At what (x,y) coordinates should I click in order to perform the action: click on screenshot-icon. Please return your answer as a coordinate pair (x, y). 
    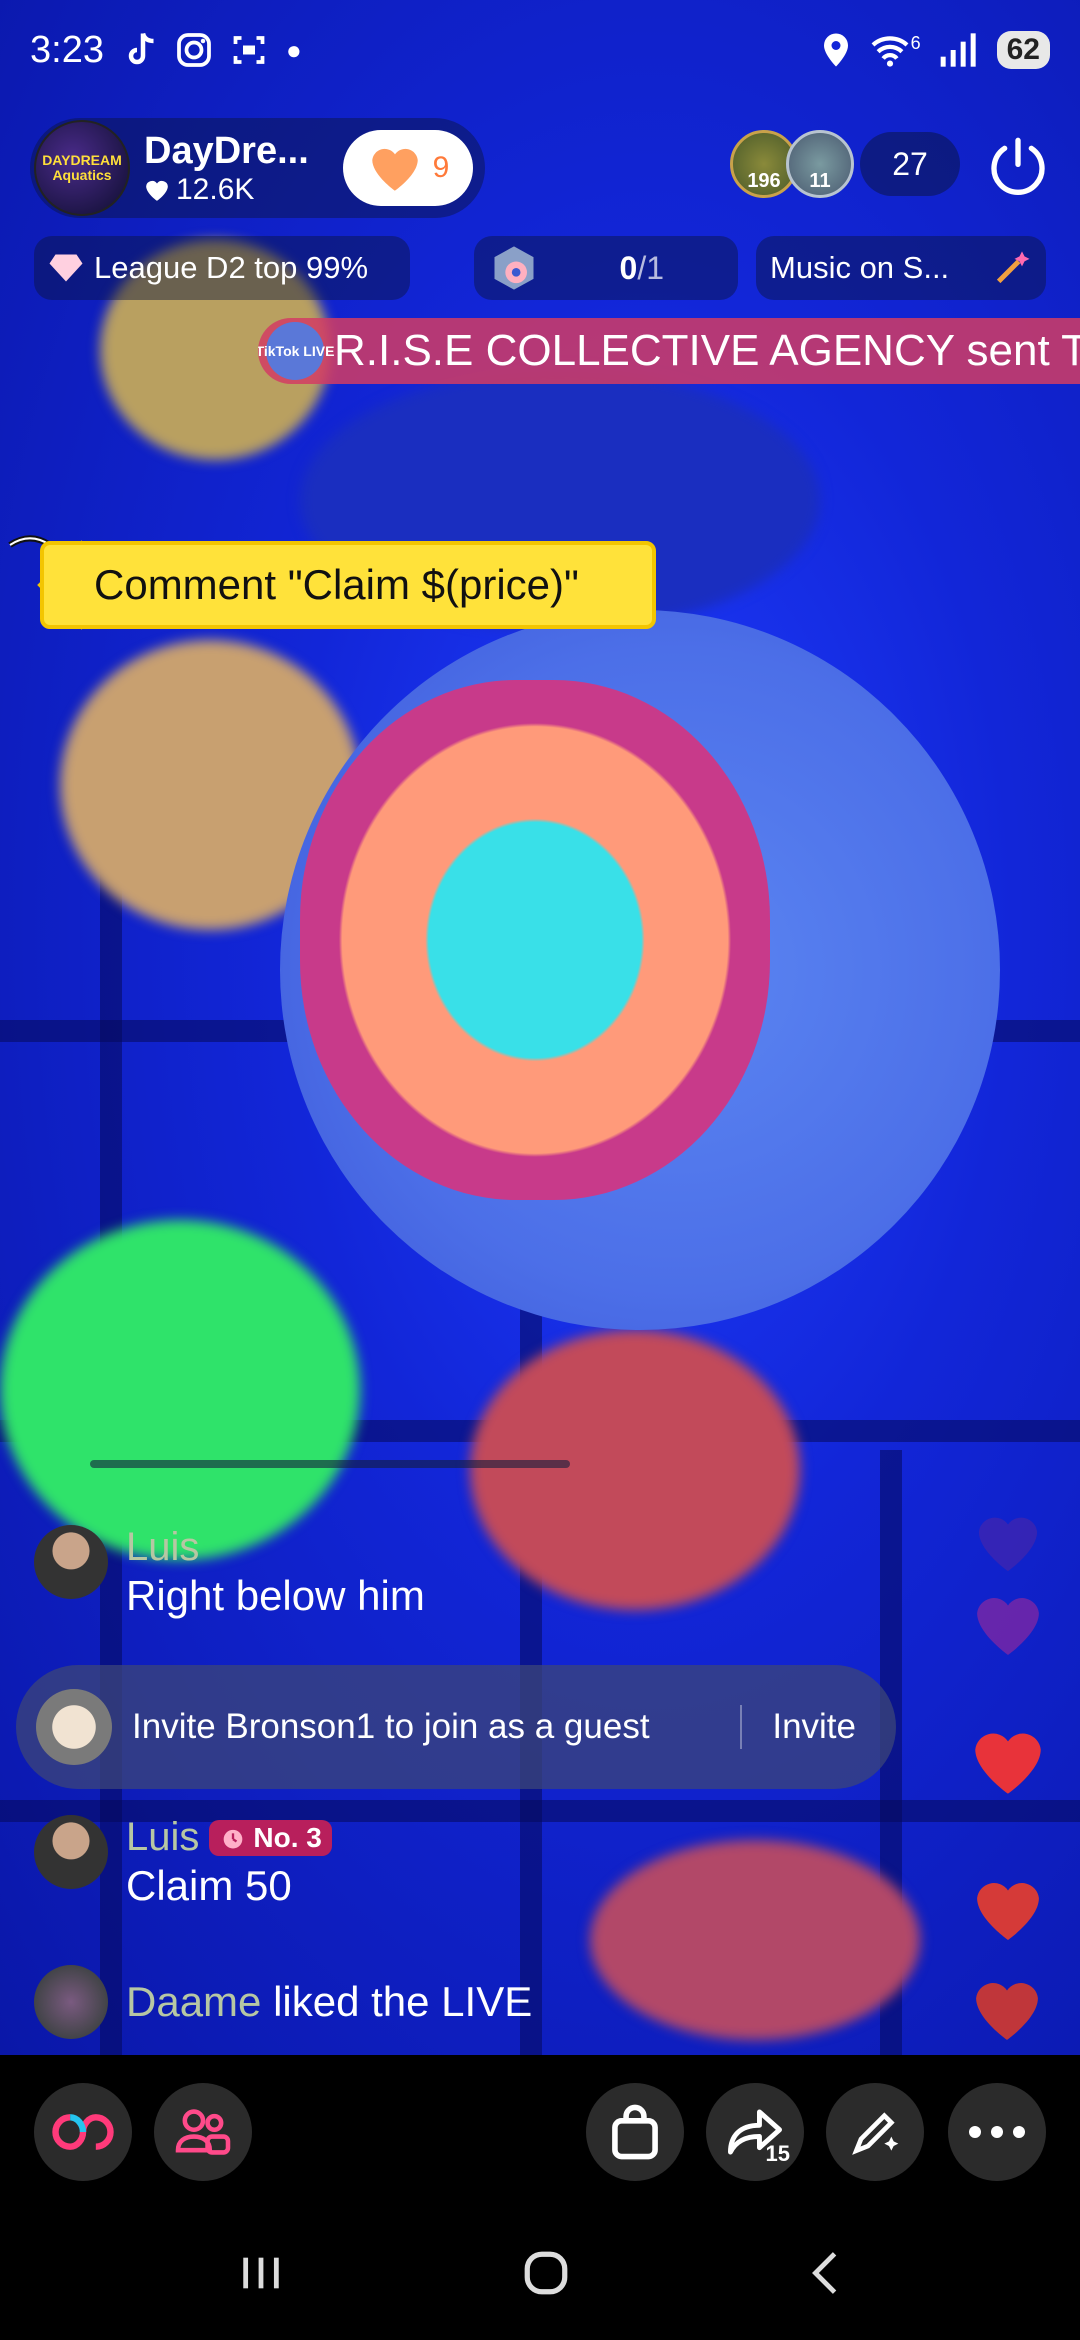
    Looking at the image, I should click on (249, 50).